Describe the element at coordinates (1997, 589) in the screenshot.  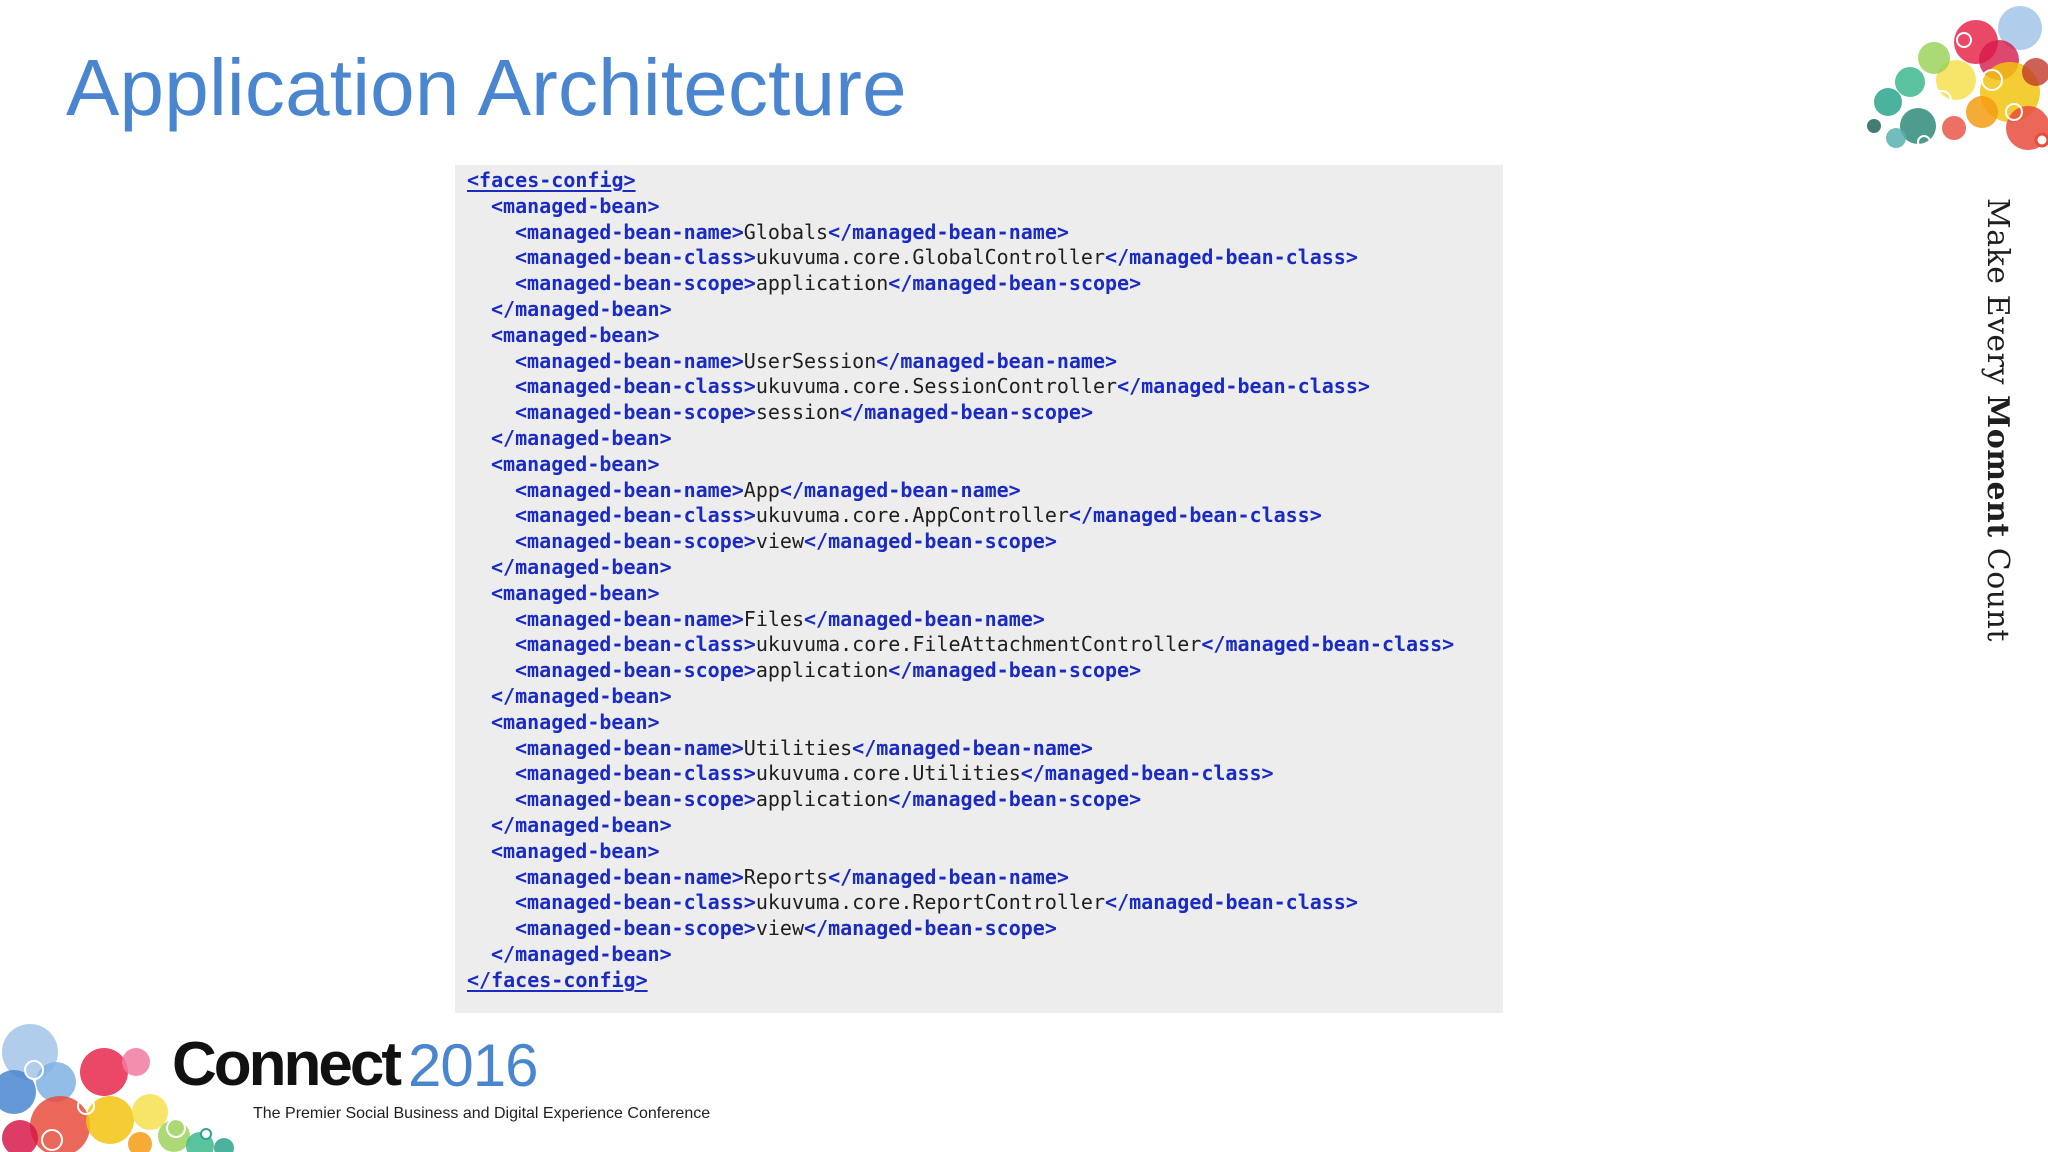
I see `tagline-text-end: Count` at that location.